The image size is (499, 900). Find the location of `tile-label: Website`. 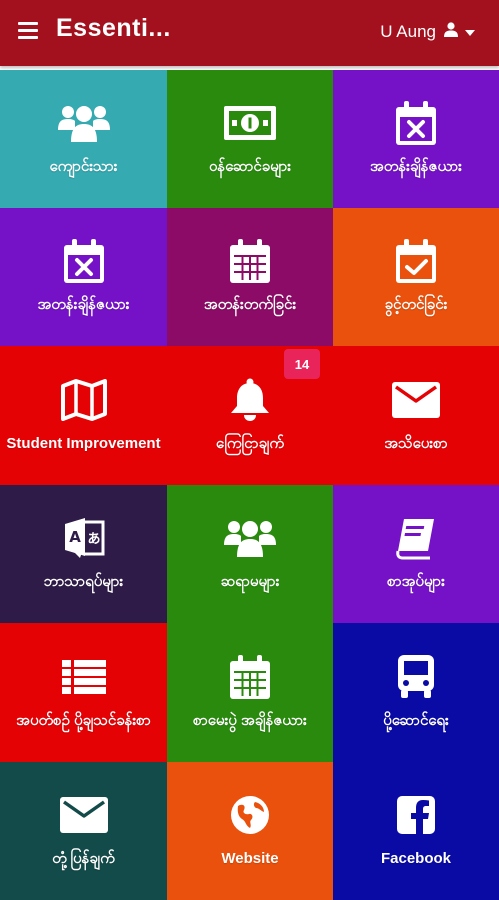

tile-label: Website is located at coordinates (250, 858).